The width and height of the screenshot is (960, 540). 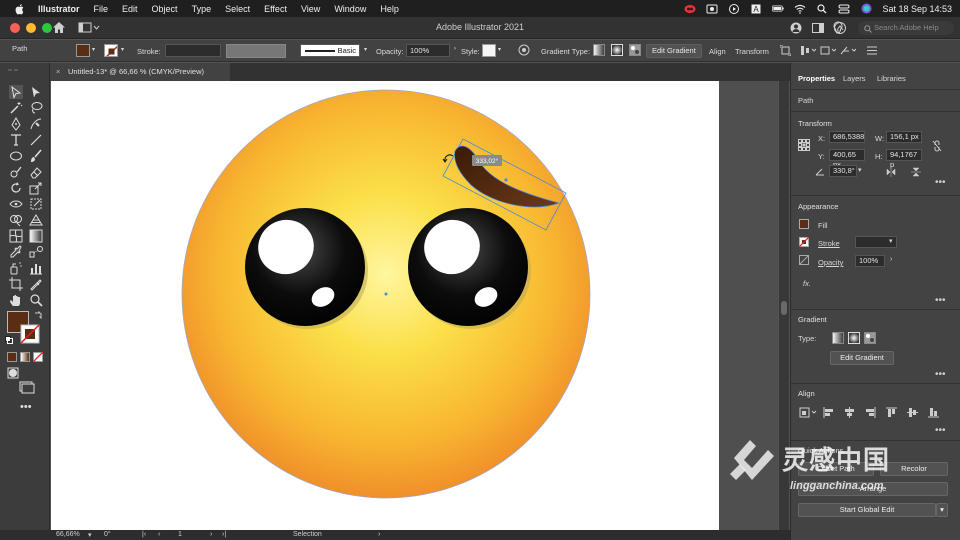 What do you see at coordinates (36, 236) in the screenshot?
I see `gradient-tool-icon` at bounding box center [36, 236].